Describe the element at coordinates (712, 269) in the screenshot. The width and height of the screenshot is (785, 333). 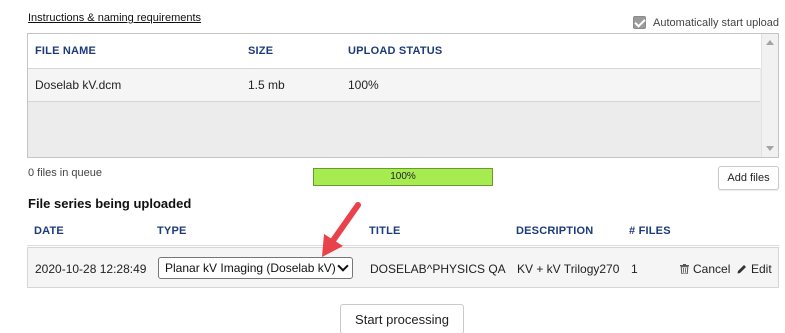
I see `cancel-label: Cancel` at that location.